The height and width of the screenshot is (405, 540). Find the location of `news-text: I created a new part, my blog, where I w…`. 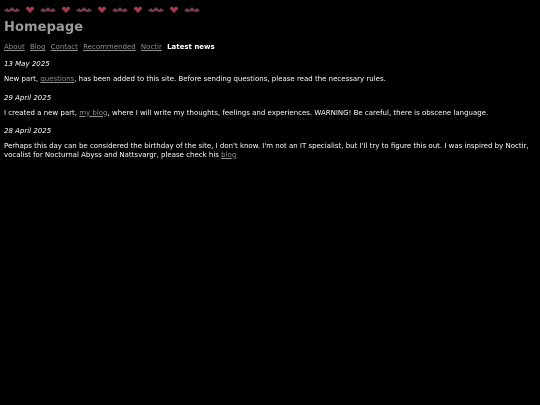

news-text: I created a new part, my blog, where I w… is located at coordinates (270, 113).